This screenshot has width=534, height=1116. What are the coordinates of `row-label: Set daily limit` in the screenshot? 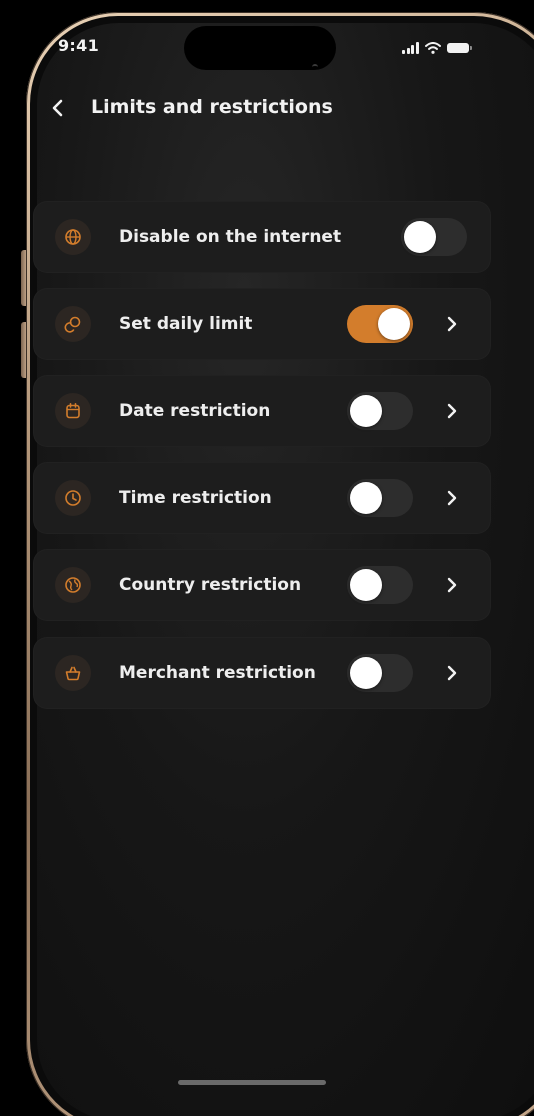 It's located at (186, 324).